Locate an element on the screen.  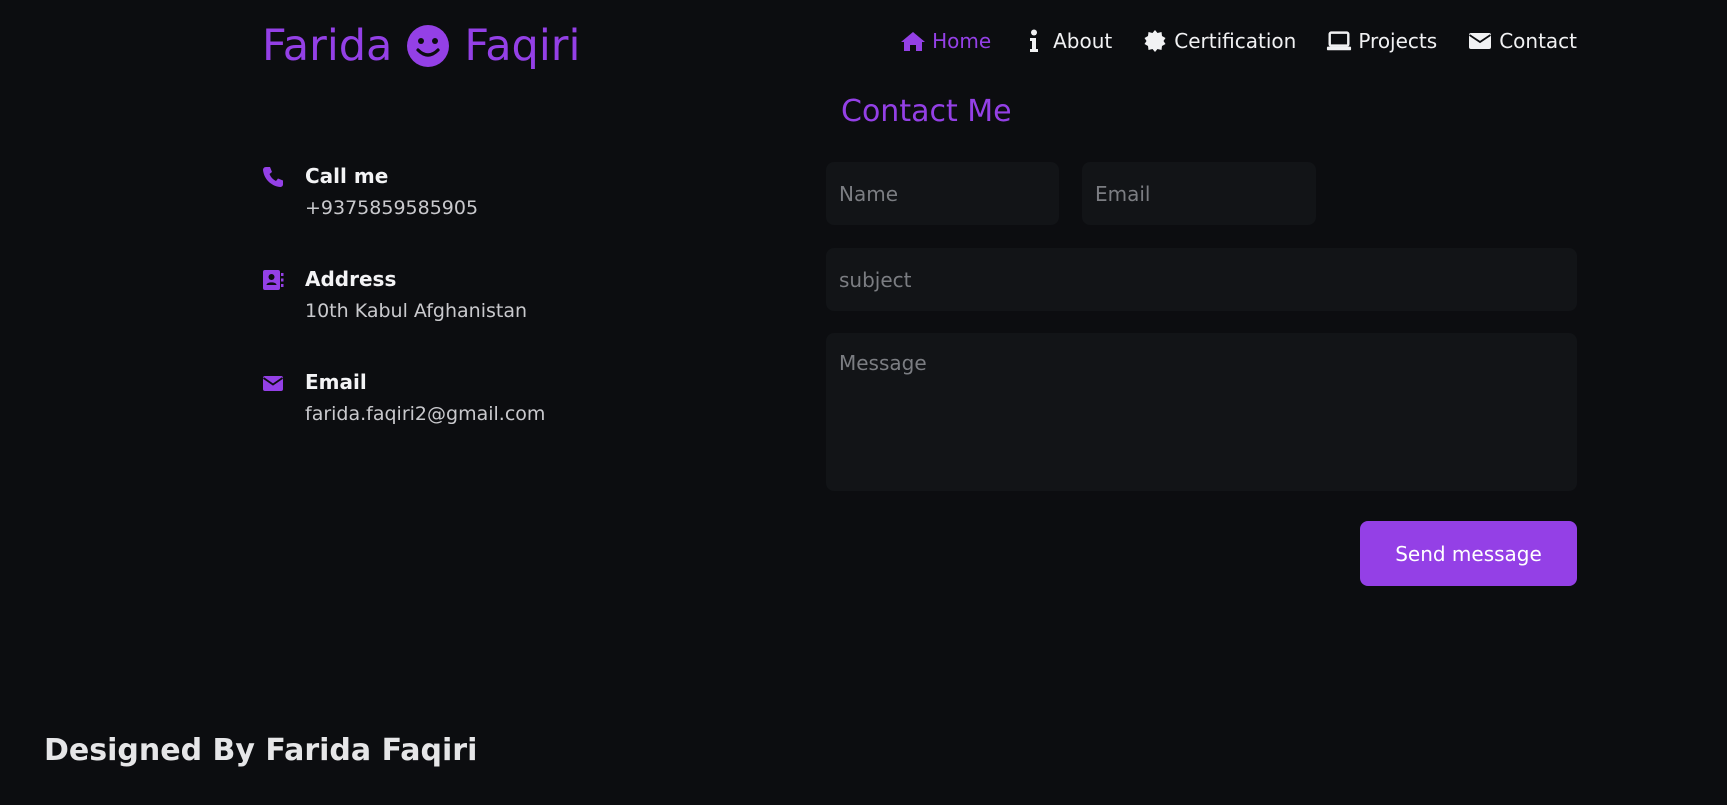
certificate-icon is located at coordinates (1155, 41).